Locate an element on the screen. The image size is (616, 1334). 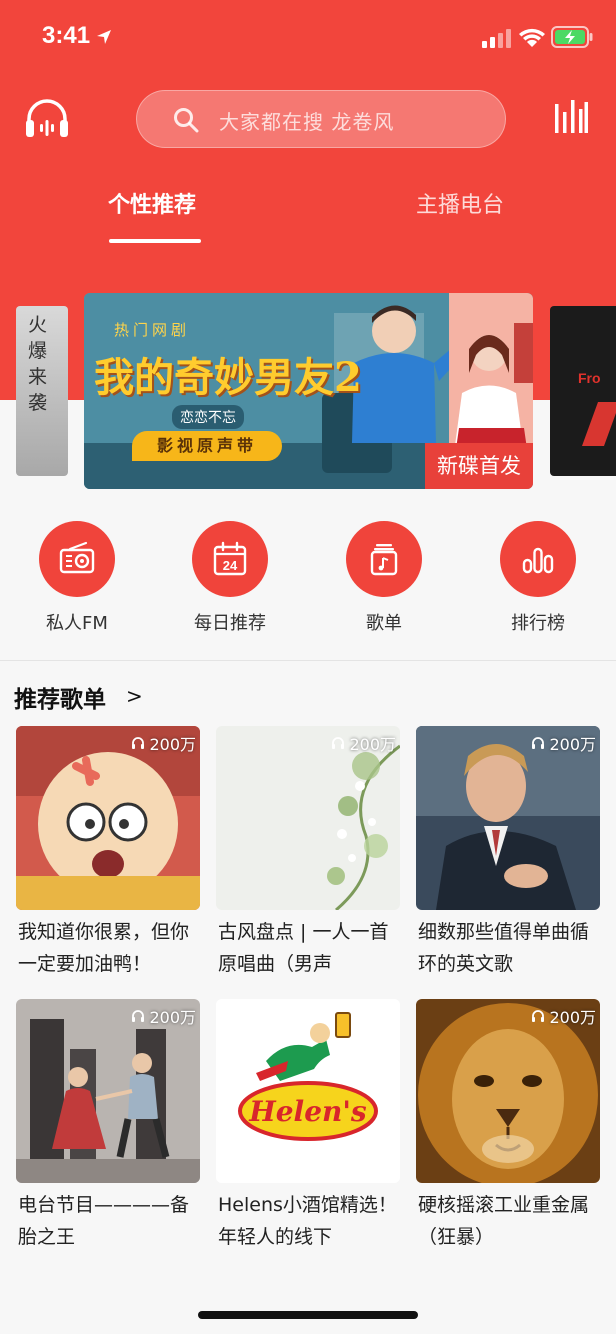
search-icon is located at coordinates (186, 120).